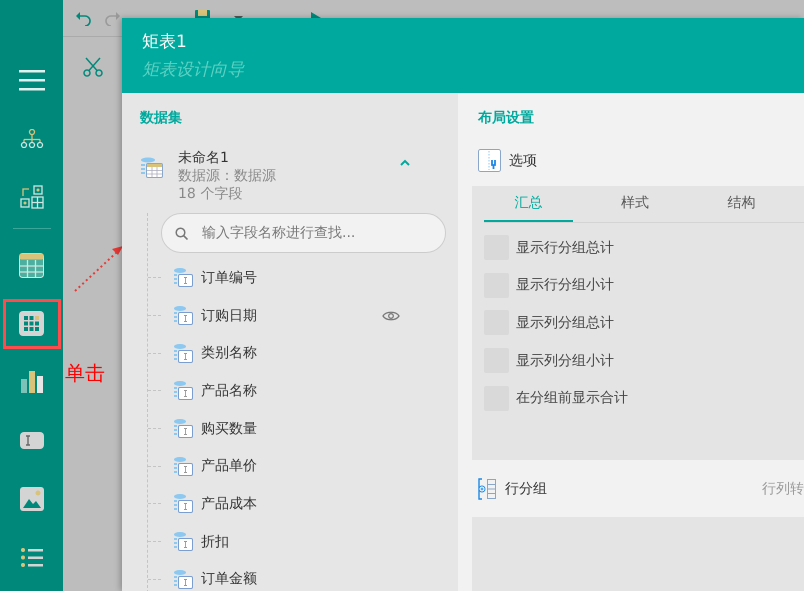 Image resolution: width=804 pixels, height=591 pixels. Describe the element at coordinates (506, 118) in the screenshot. I see `section-heading: 布局设置` at that location.